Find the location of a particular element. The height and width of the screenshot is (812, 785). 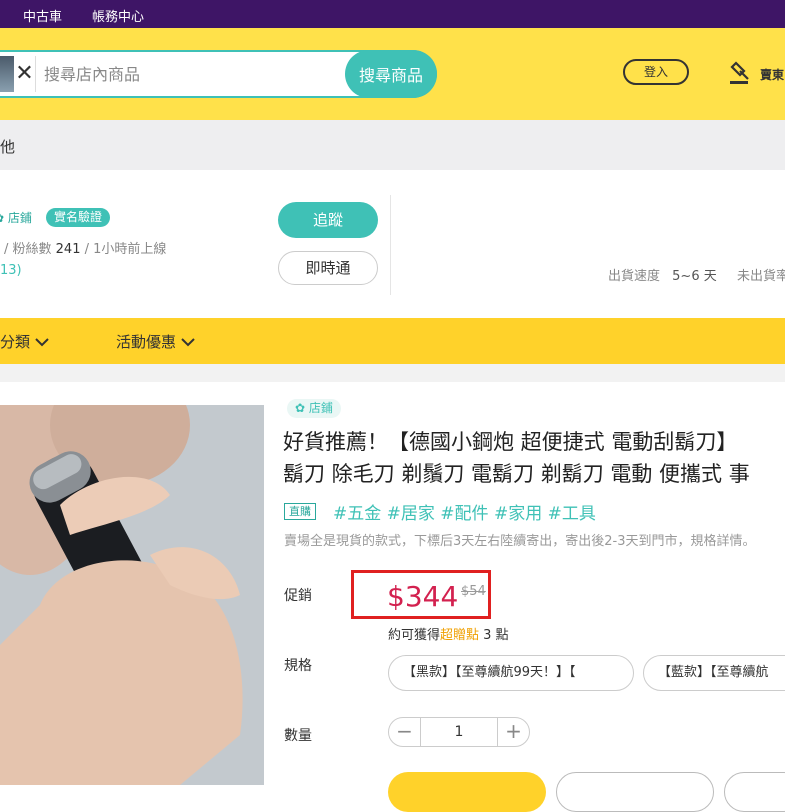

close-icon: ✕ is located at coordinates (25, 74).